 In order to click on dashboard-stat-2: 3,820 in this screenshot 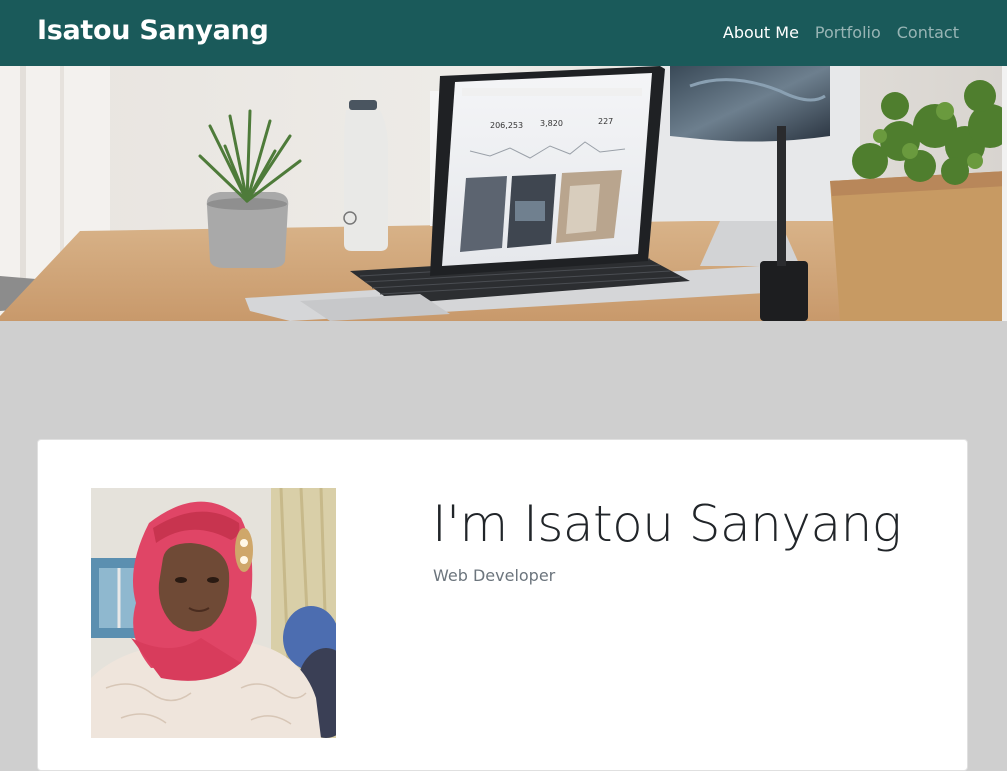, I will do `click(551, 123)`.